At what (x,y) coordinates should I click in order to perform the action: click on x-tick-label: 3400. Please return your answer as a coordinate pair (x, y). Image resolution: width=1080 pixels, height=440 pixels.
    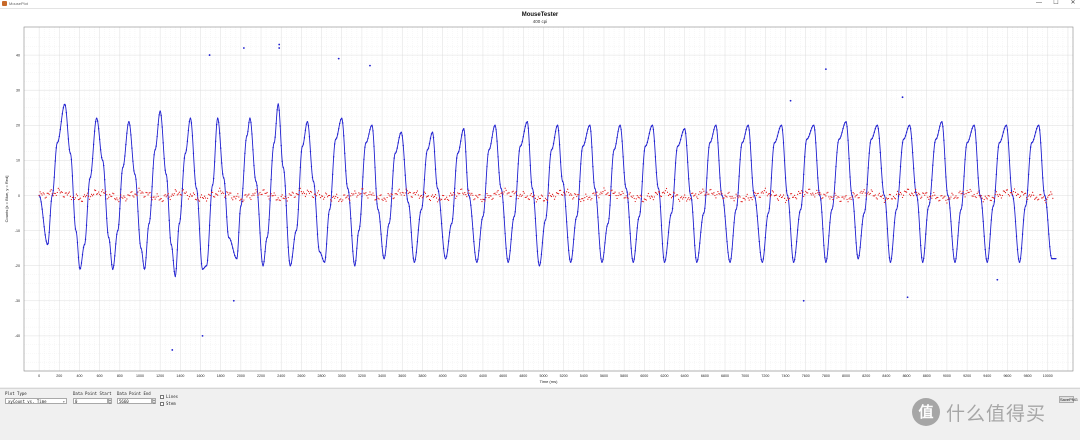
    Looking at the image, I should click on (382, 376).